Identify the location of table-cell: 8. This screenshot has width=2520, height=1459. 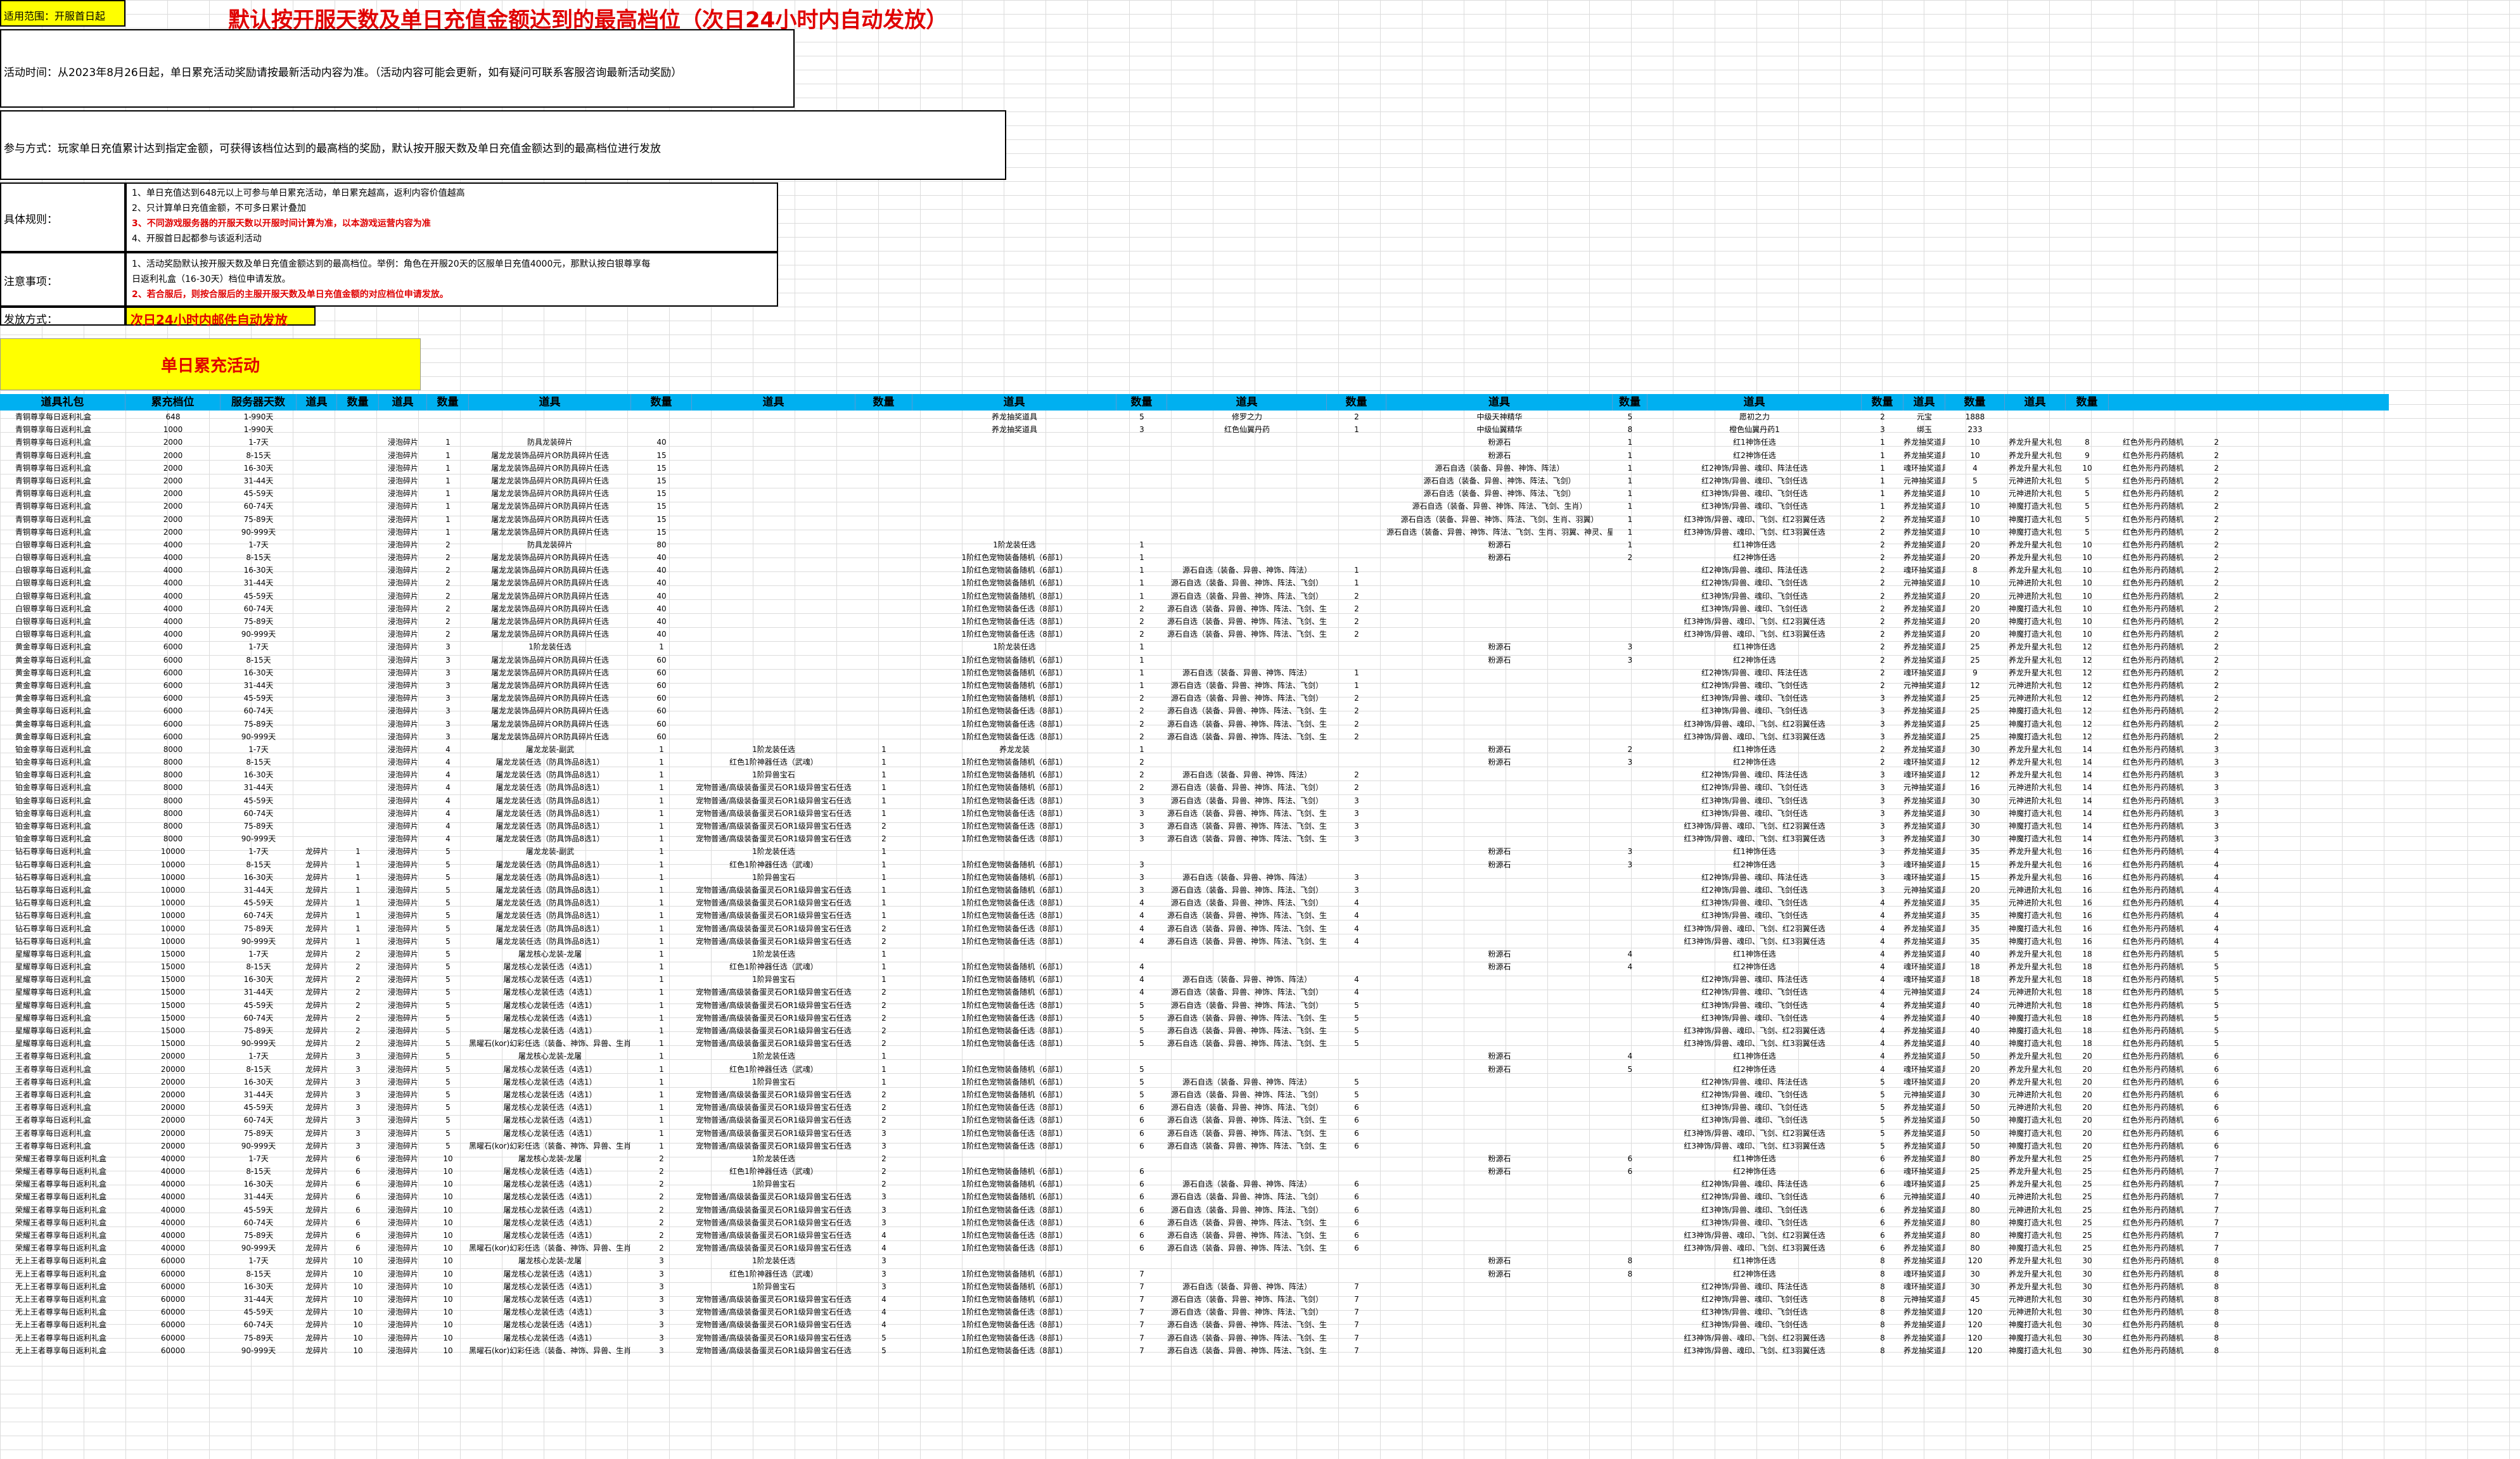
(2216, 1286).